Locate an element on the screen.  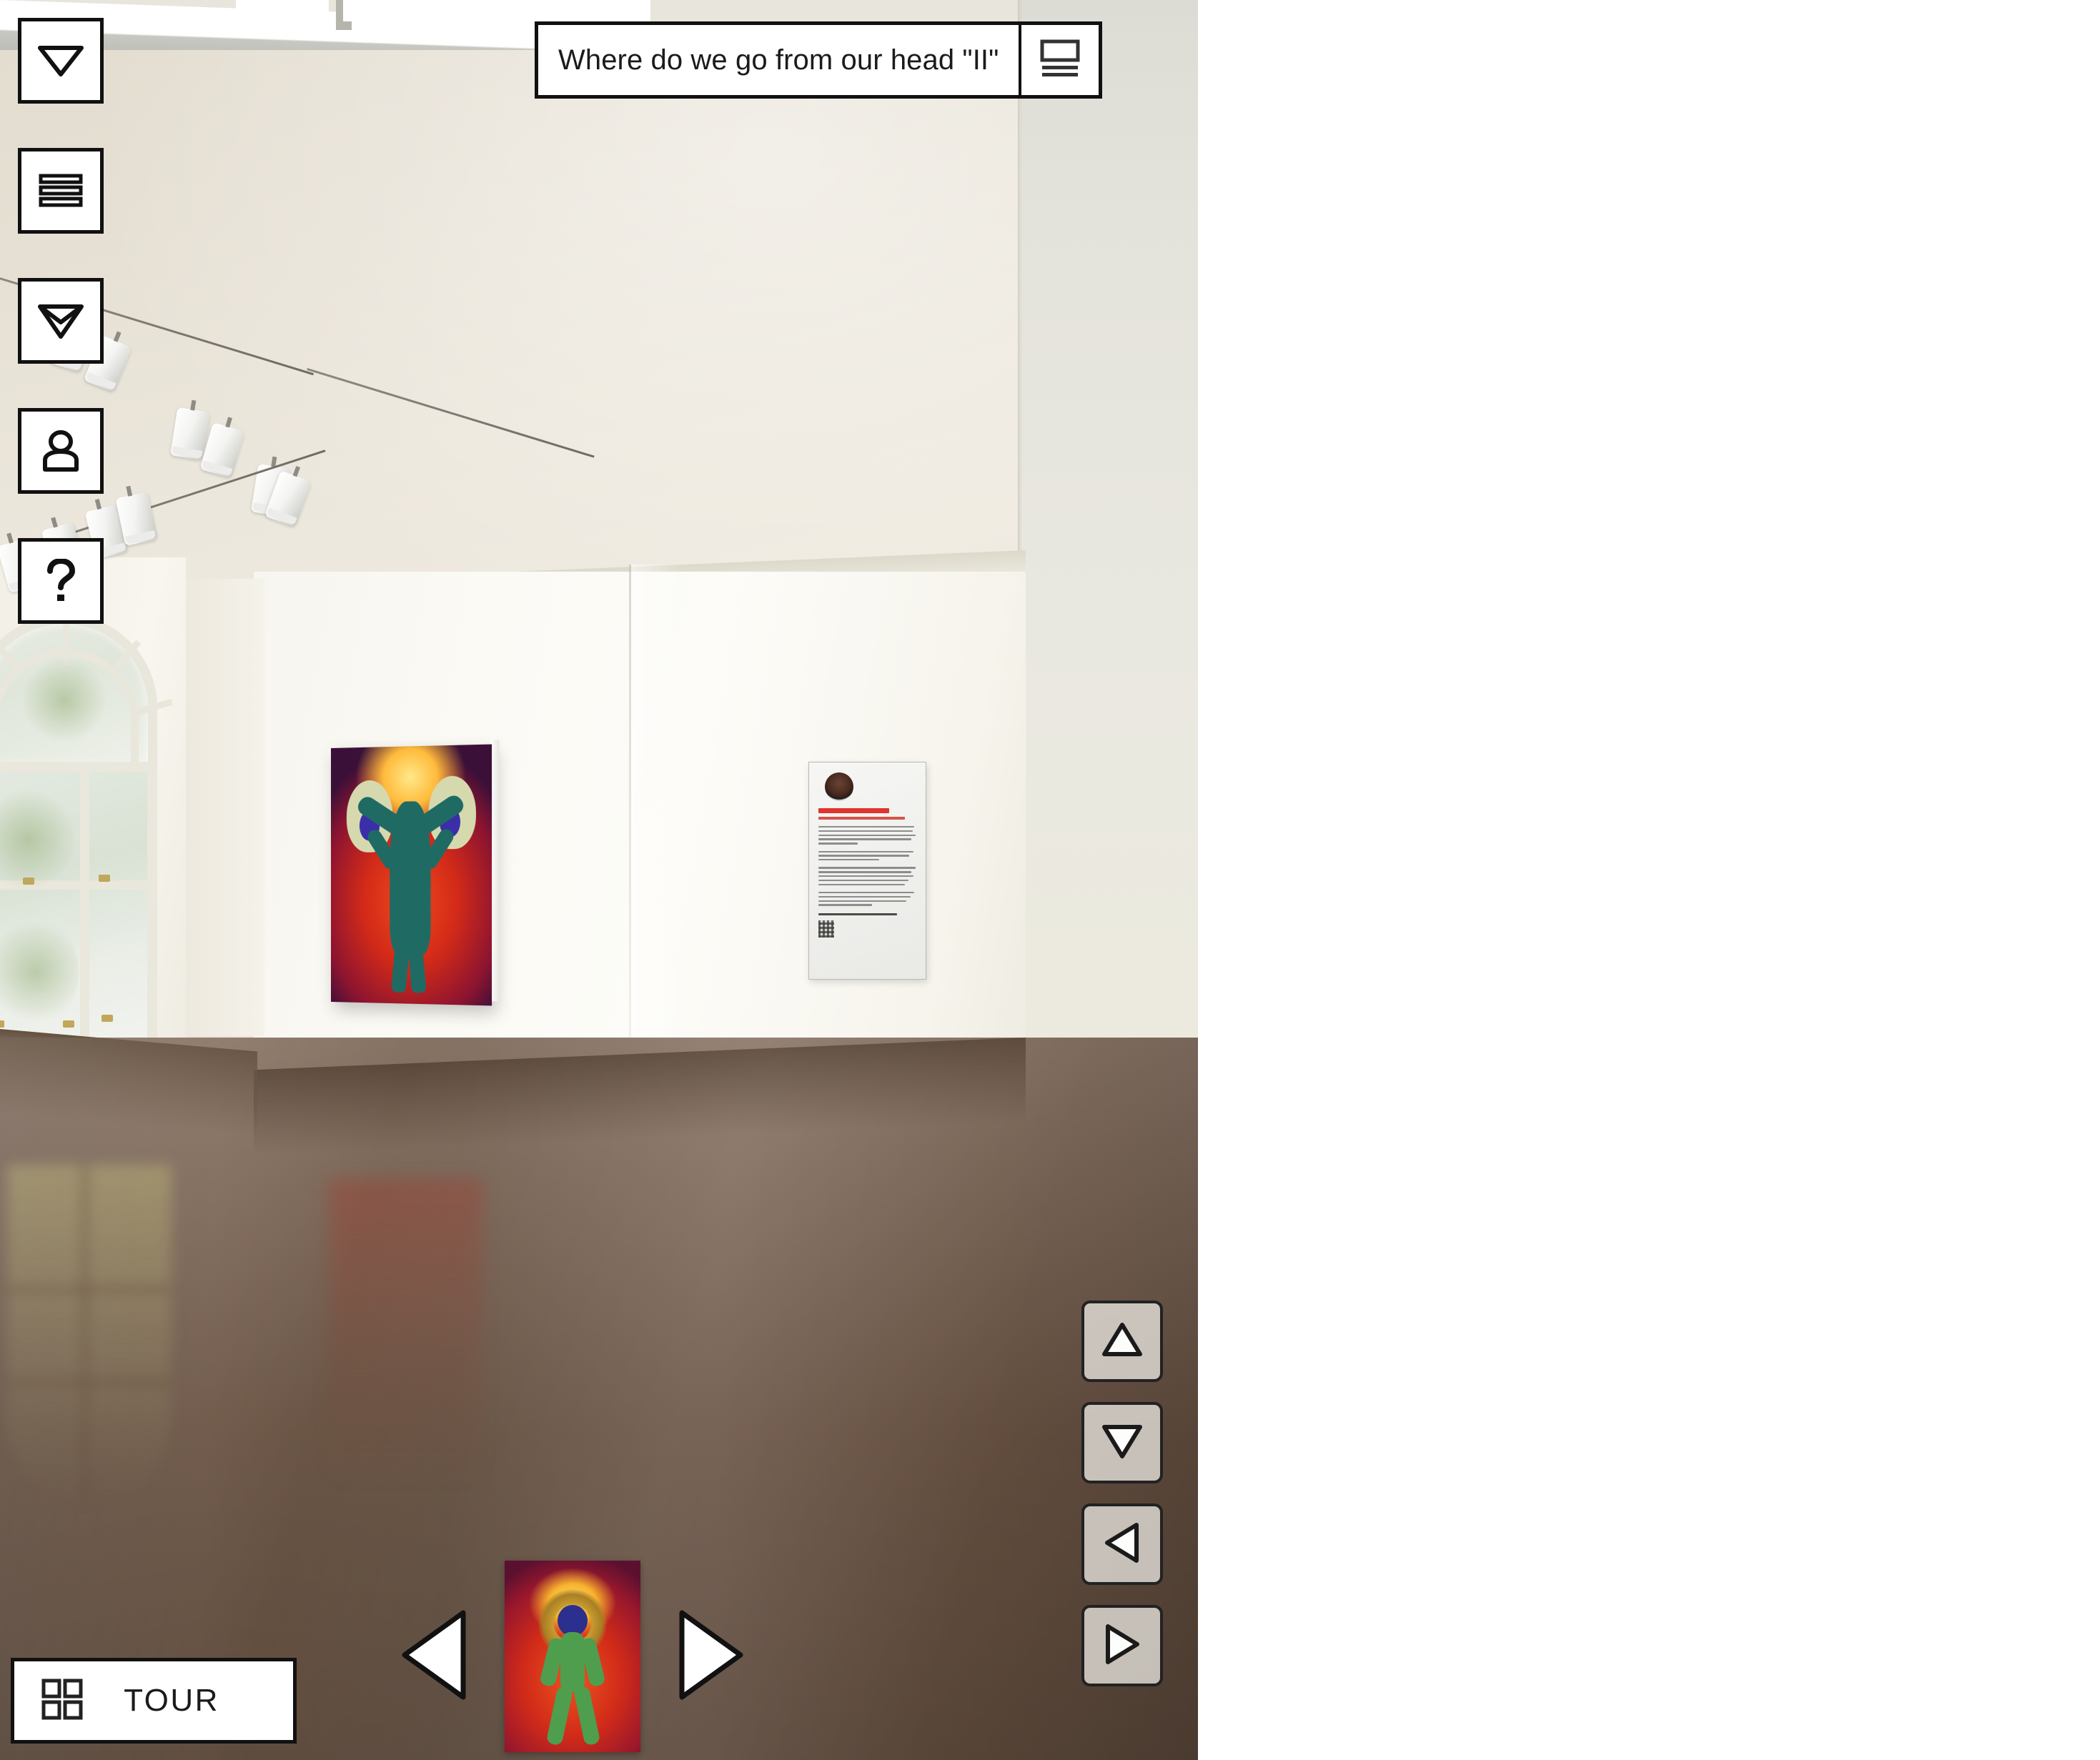
question-mark-icon is located at coordinates (61, 581).